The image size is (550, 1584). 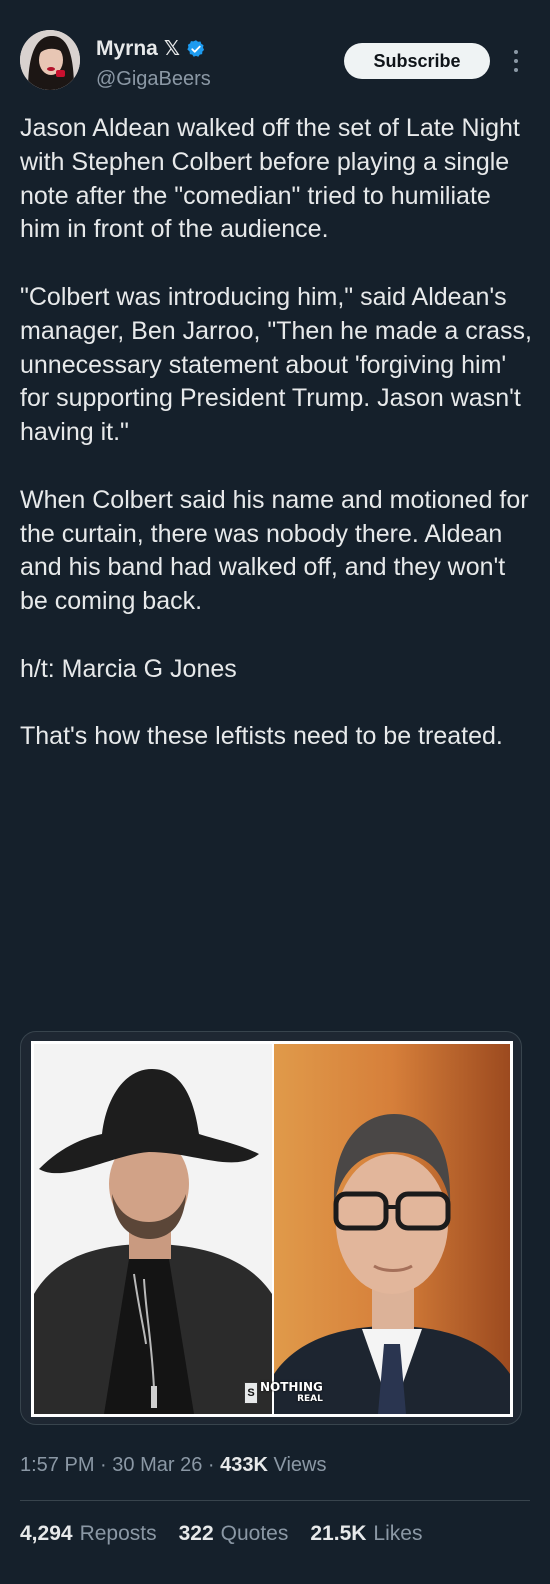 What do you see at coordinates (57, 1465) in the screenshot?
I see `tweet-time: 1:57 PM` at bounding box center [57, 1465].